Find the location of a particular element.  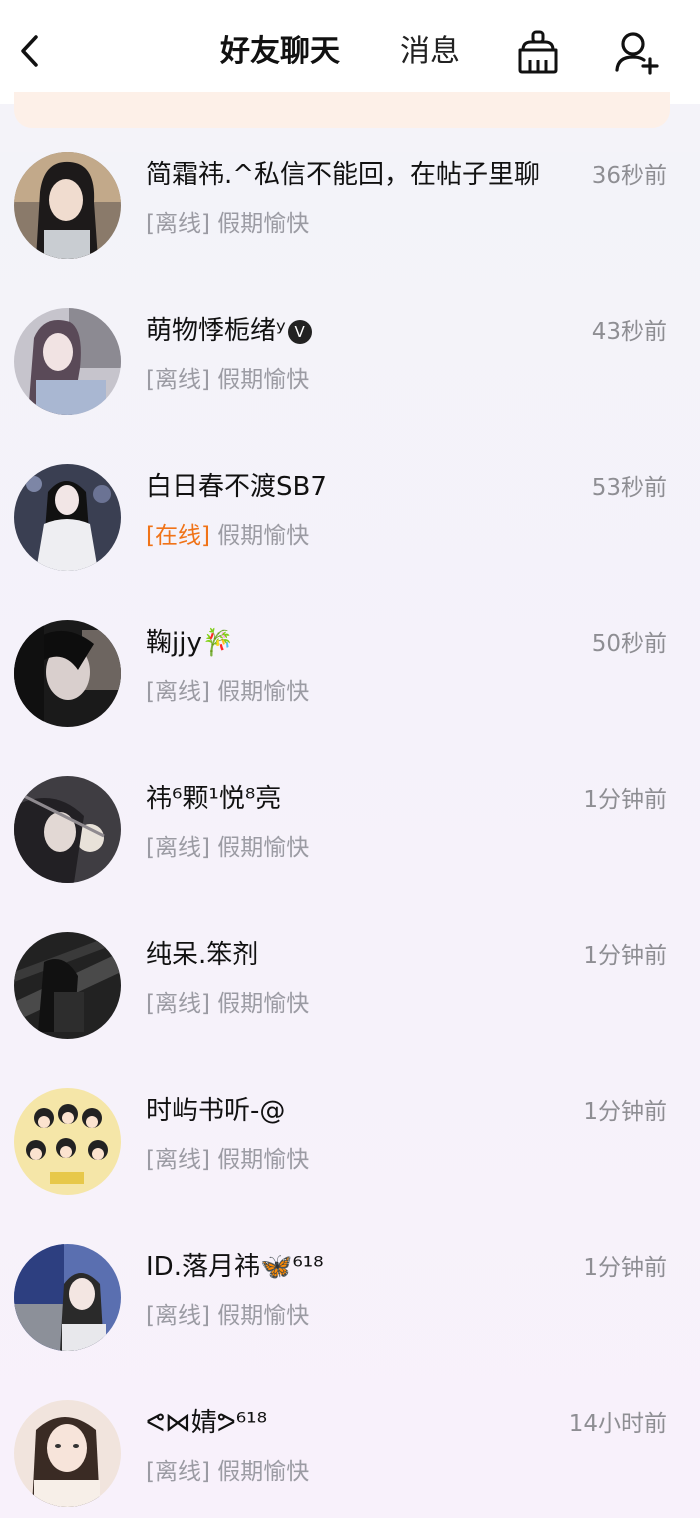

top-nav-bar: 好友聊天 消息 is located at coordinates (350, 52).